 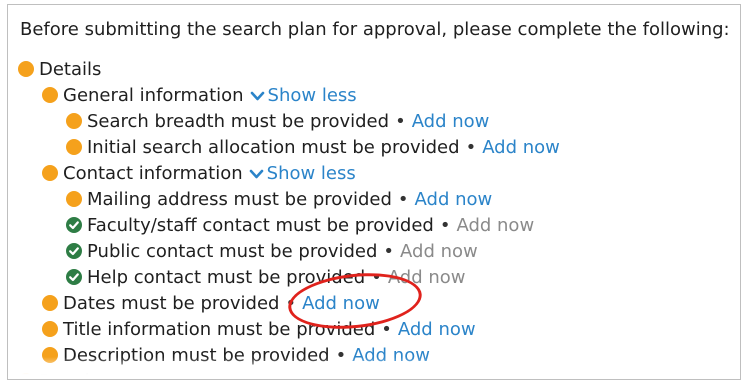 I want to click on item-public-contact: Public contact must be provided • Add now, so click(x=378, y=252).